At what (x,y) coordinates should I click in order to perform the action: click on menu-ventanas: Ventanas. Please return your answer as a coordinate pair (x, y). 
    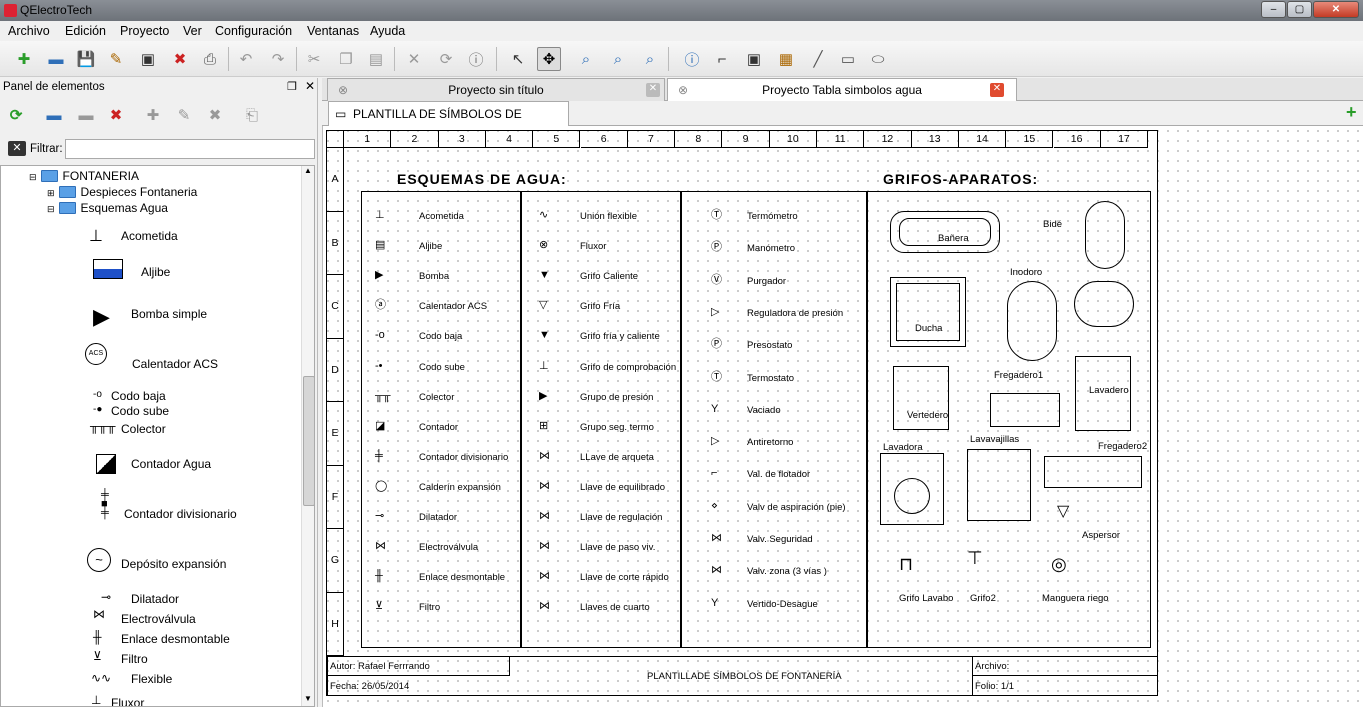
    Looking at the image, I should click on (333, 31).